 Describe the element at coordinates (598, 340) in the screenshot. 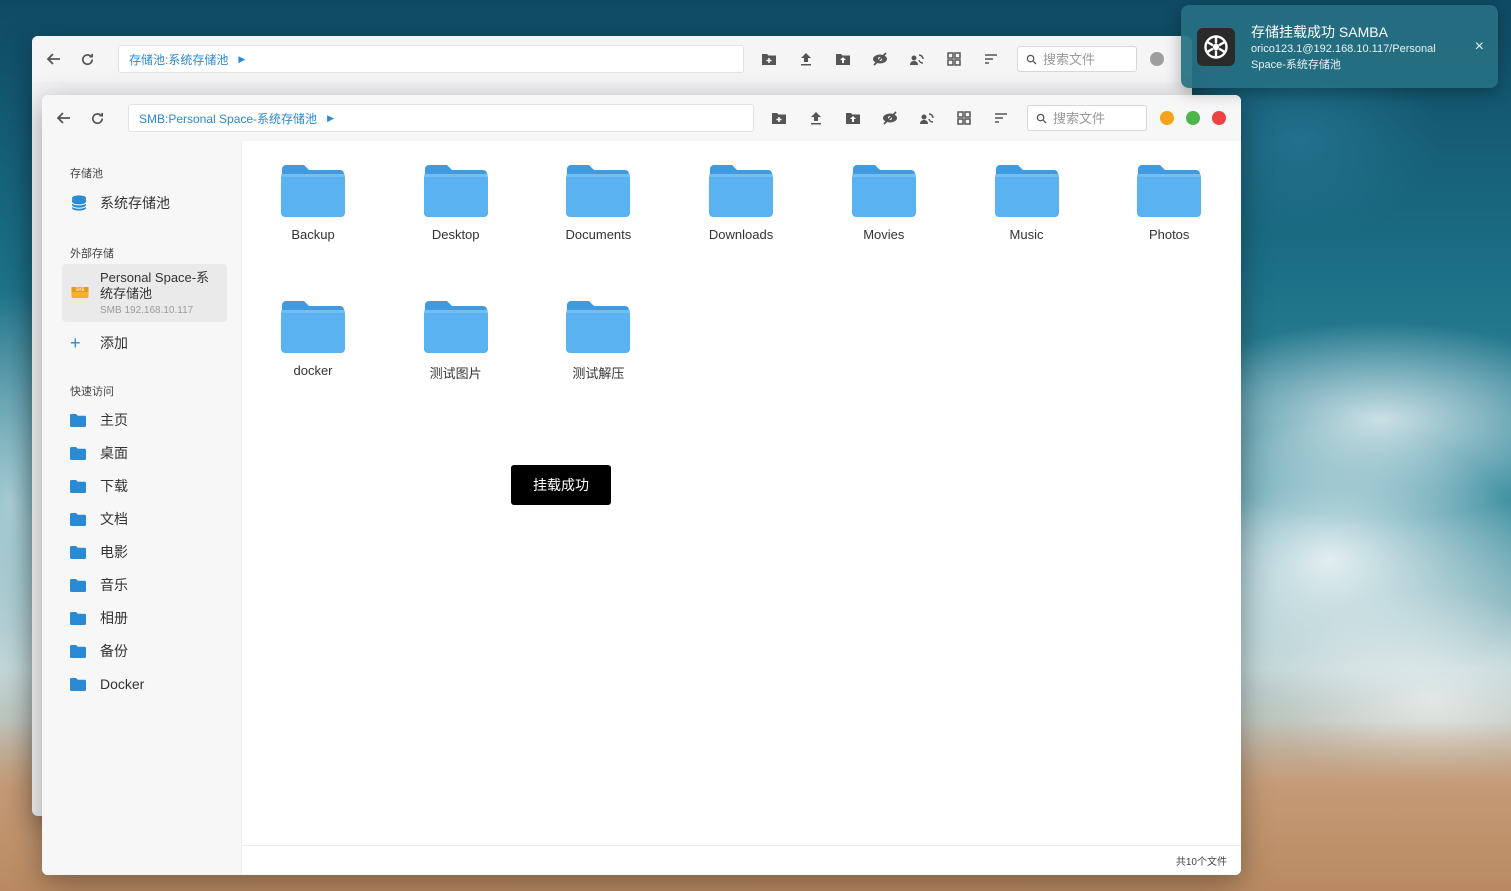

I see `folder-item: 测试解压` at that location.